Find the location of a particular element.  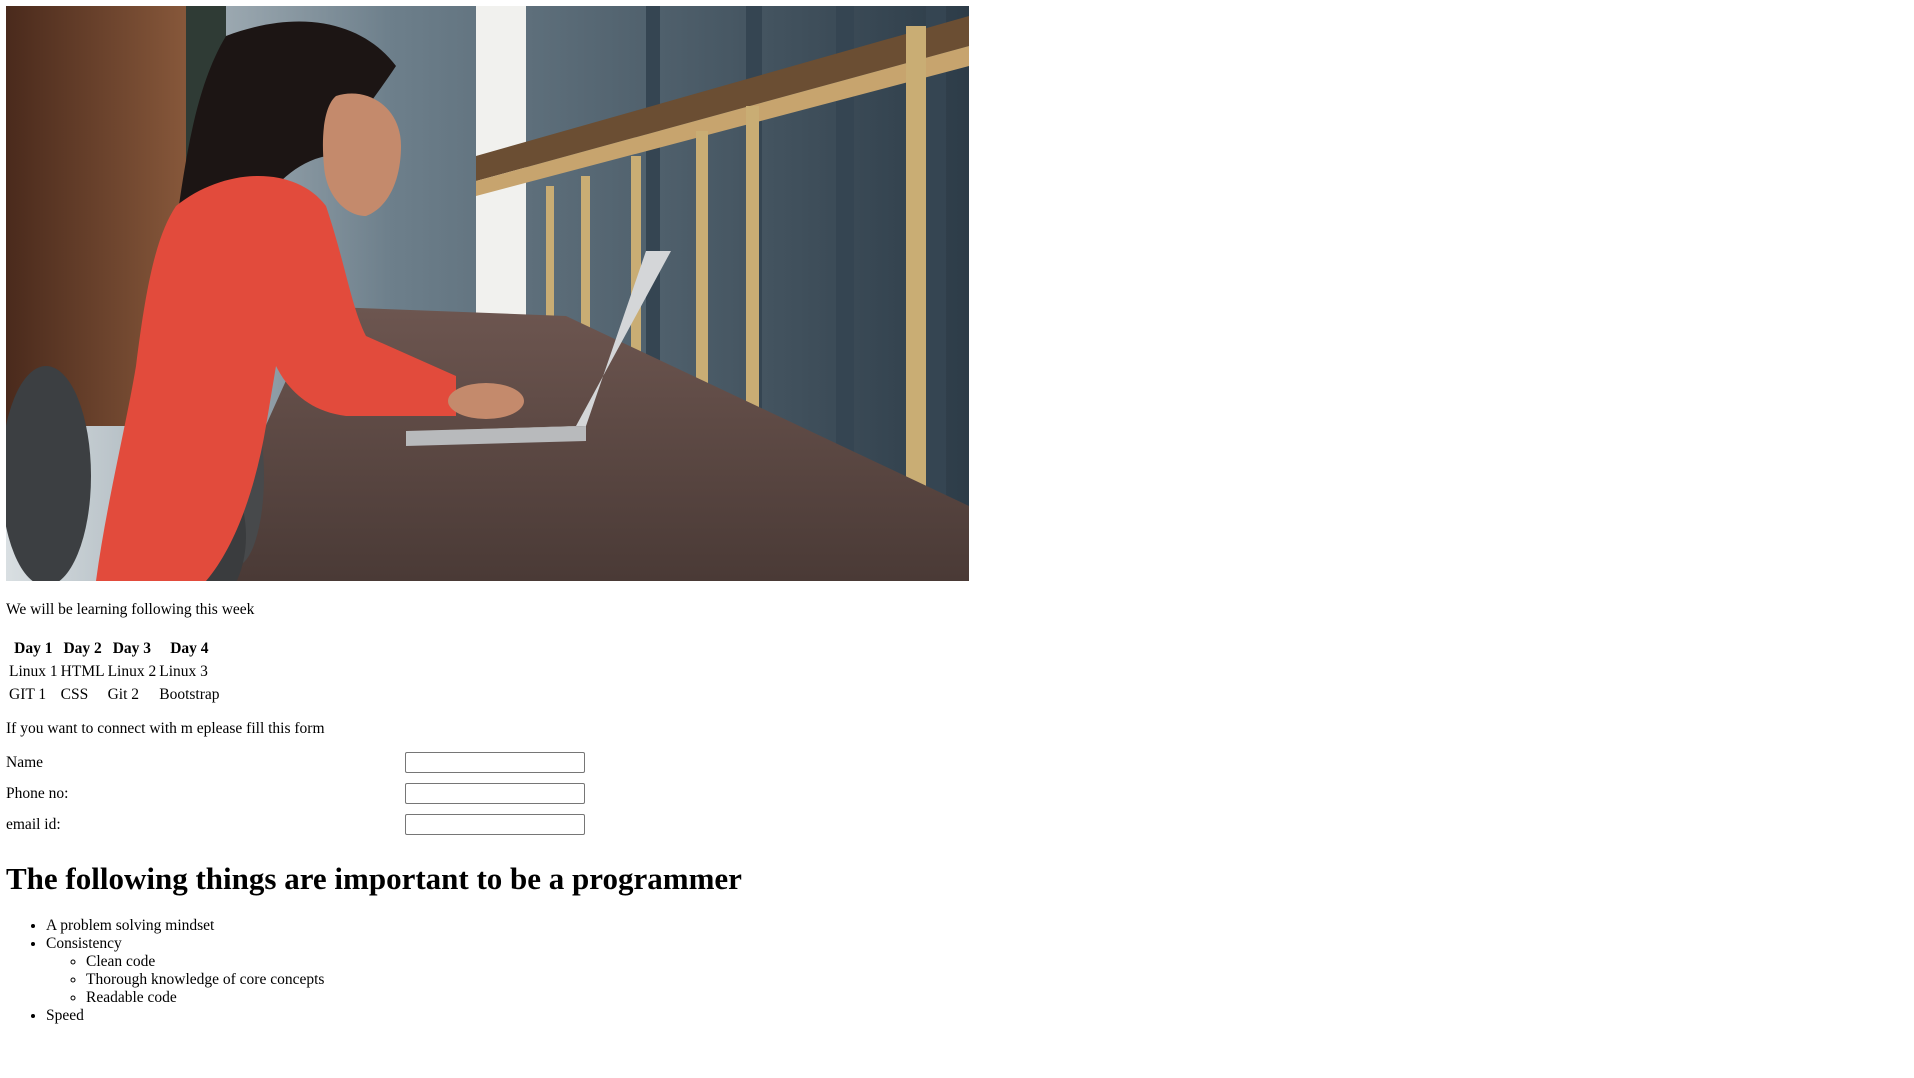

list-item-label: Consistency is located at coordinates (84, 943).